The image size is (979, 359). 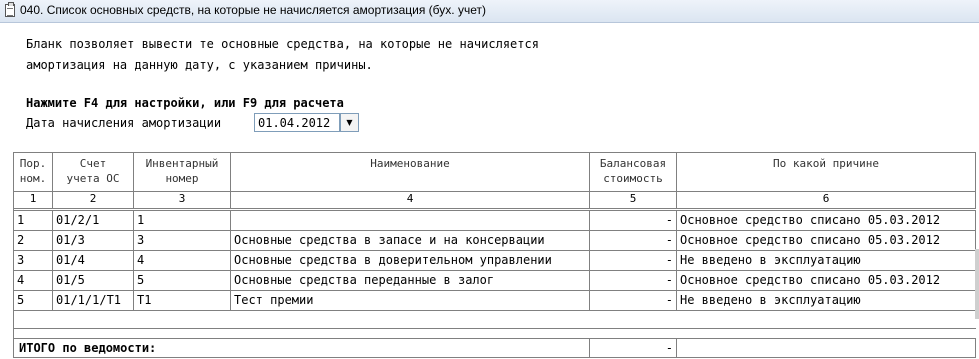 I want to click on table-cell-order: 5, so click(x=33, y=301).